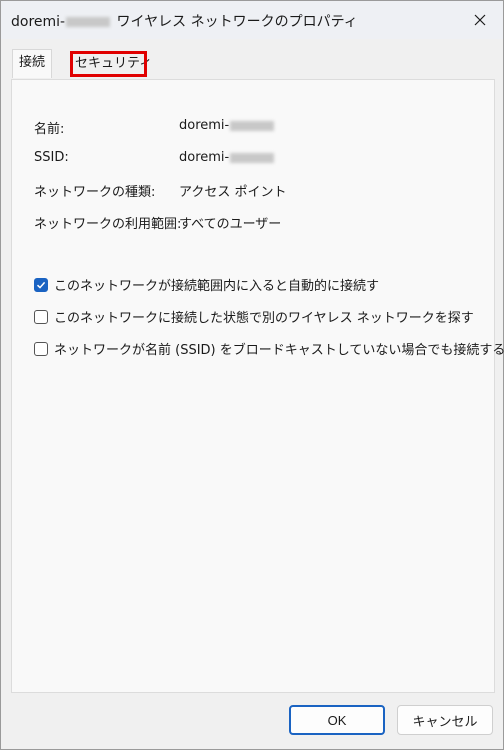 Image resolution: width=504 pixels, height=750 pixels. What do you see at coordinates (233, 192) in the screenshot?
I see `network-type-value: アクセス ポイント` at bounding box center [233, 192].